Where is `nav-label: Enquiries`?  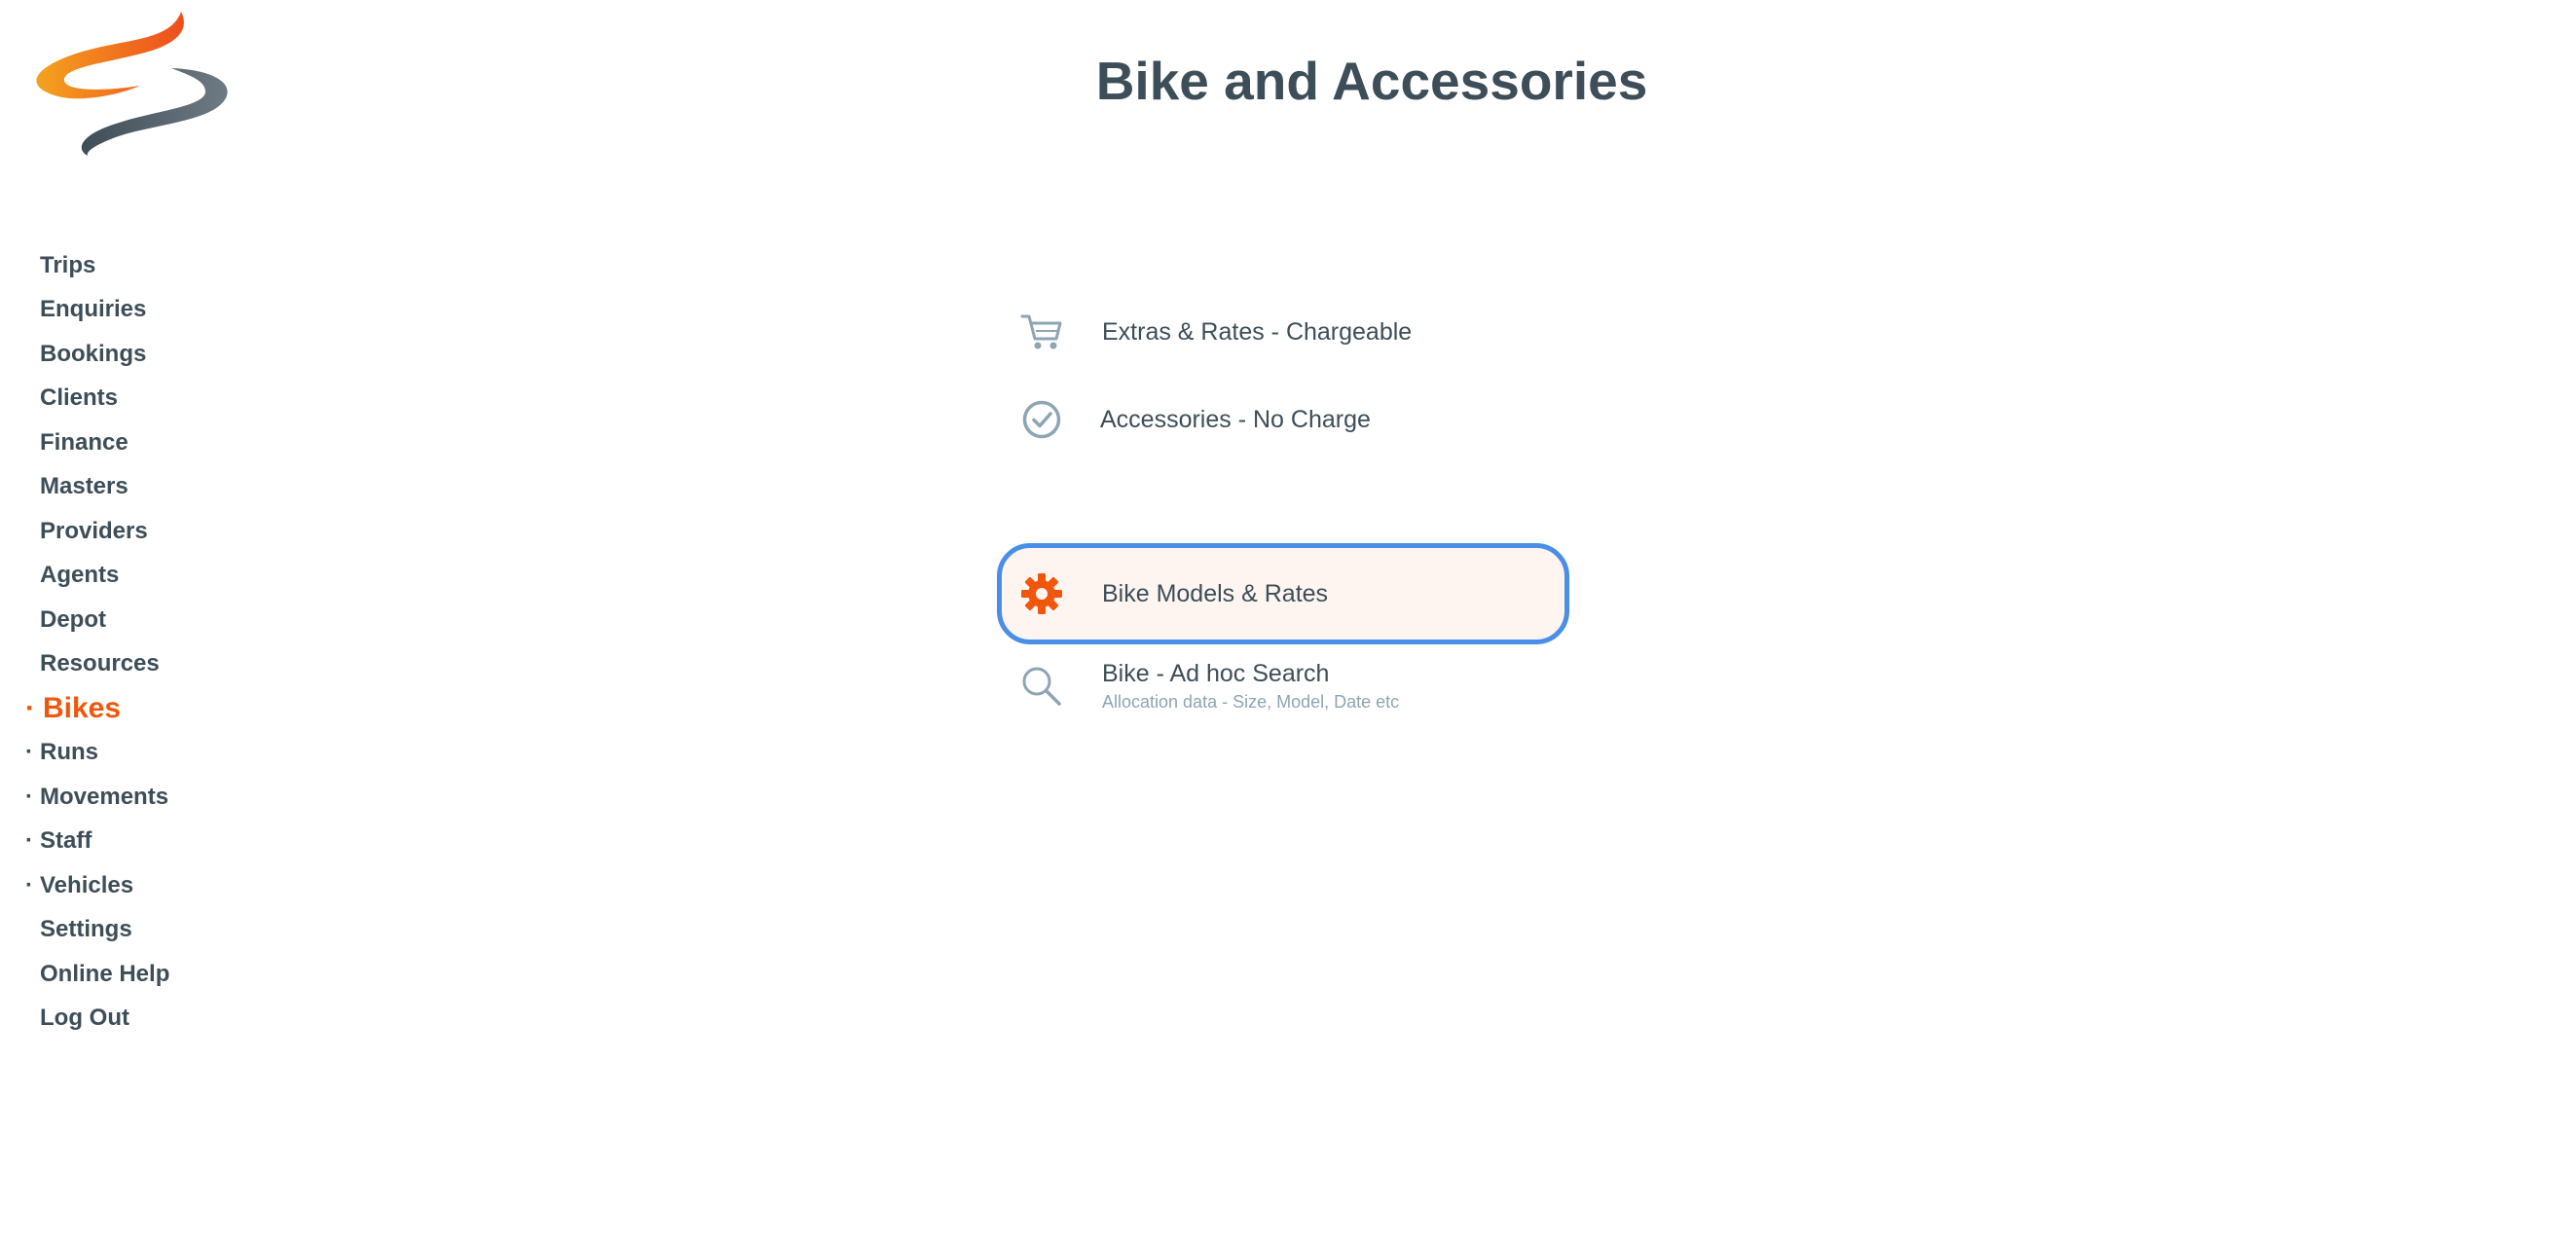
nav-label: Enquiries is located at coordinates (93, 309).